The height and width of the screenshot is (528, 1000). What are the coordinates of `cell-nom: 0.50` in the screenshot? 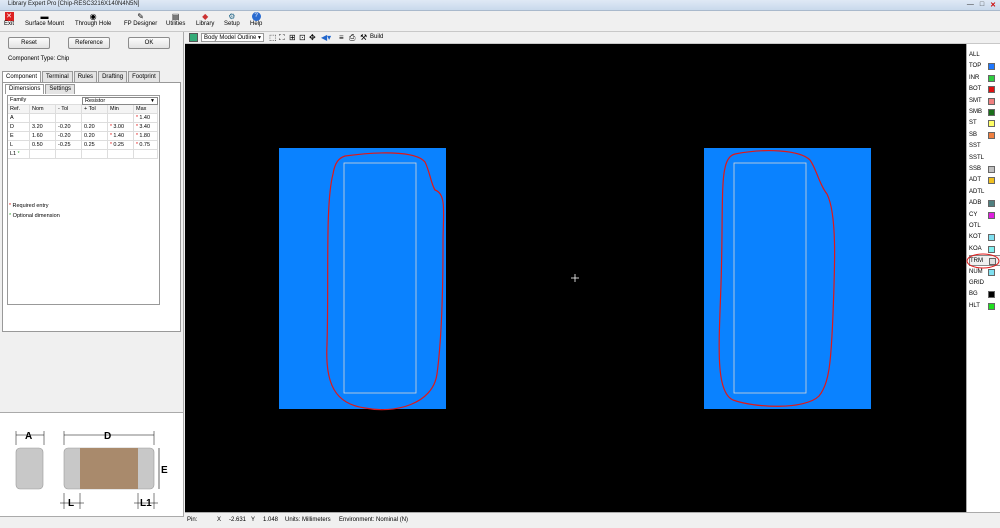 It's located at (43, 145).